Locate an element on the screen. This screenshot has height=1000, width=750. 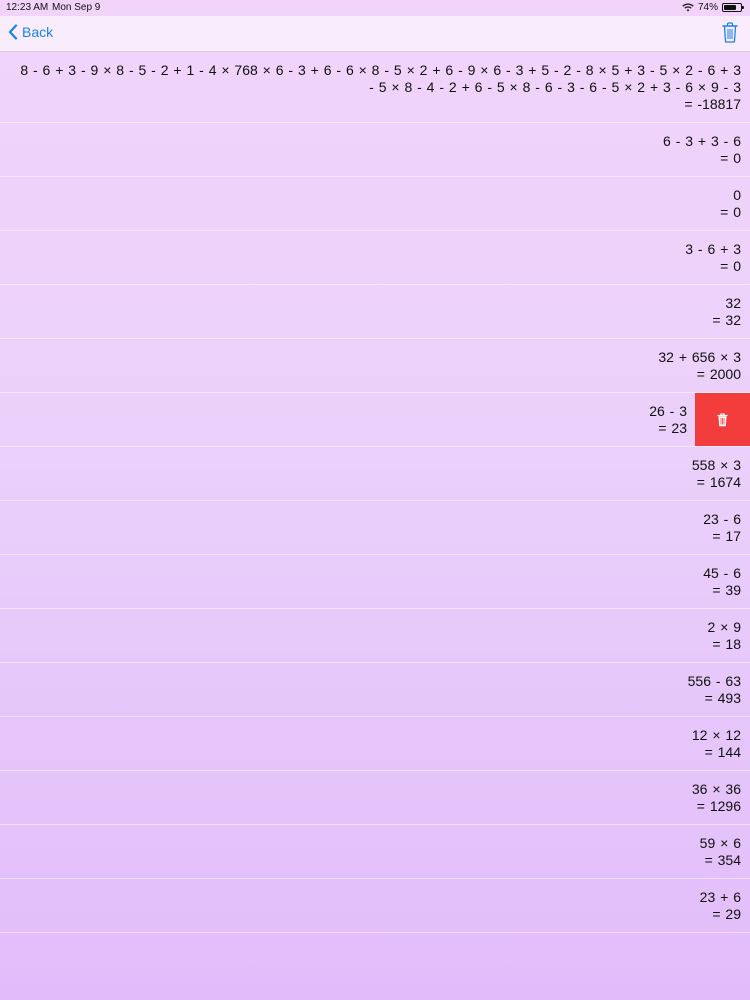
history-expression: 558 × 3 is located at coordinates (716, 465).